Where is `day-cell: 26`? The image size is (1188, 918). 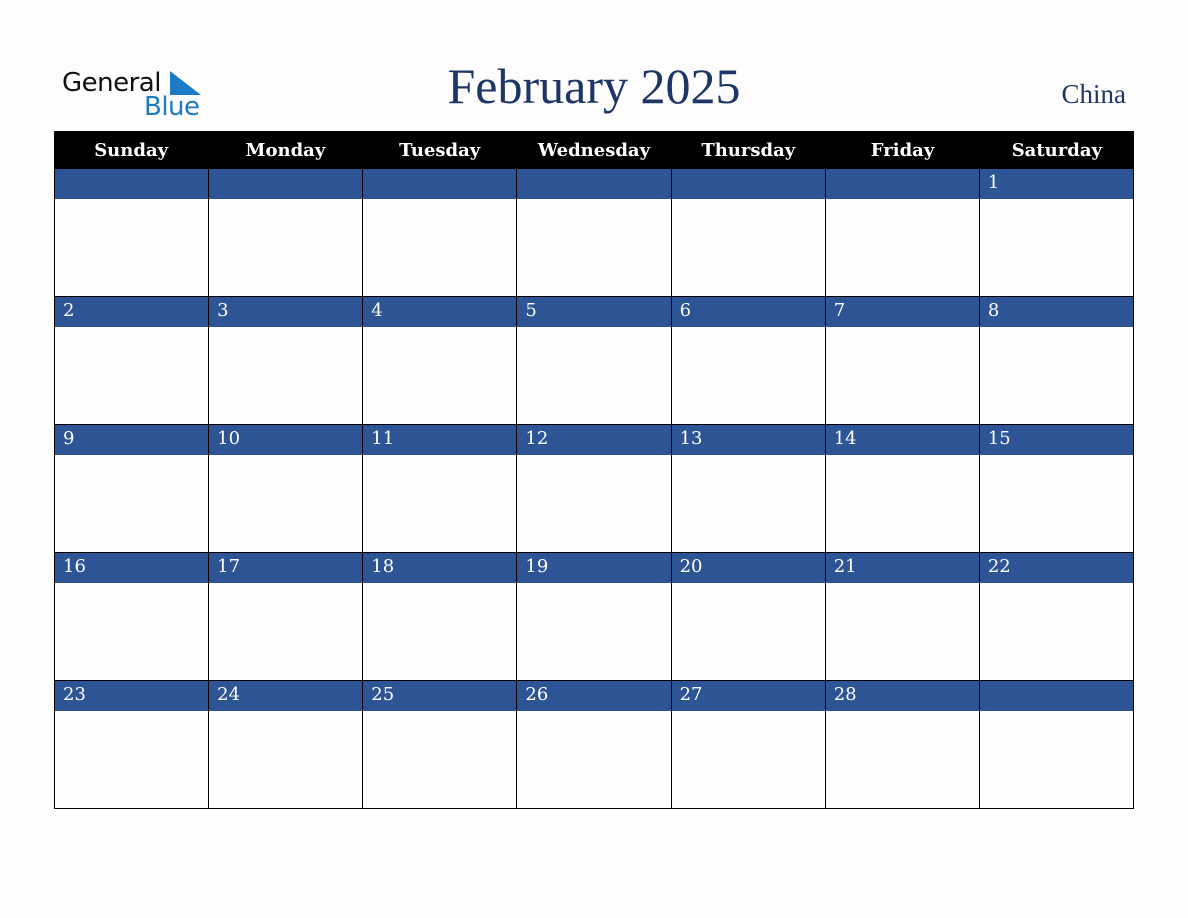 day-cell: 26 is located at coordinates (594, 744).